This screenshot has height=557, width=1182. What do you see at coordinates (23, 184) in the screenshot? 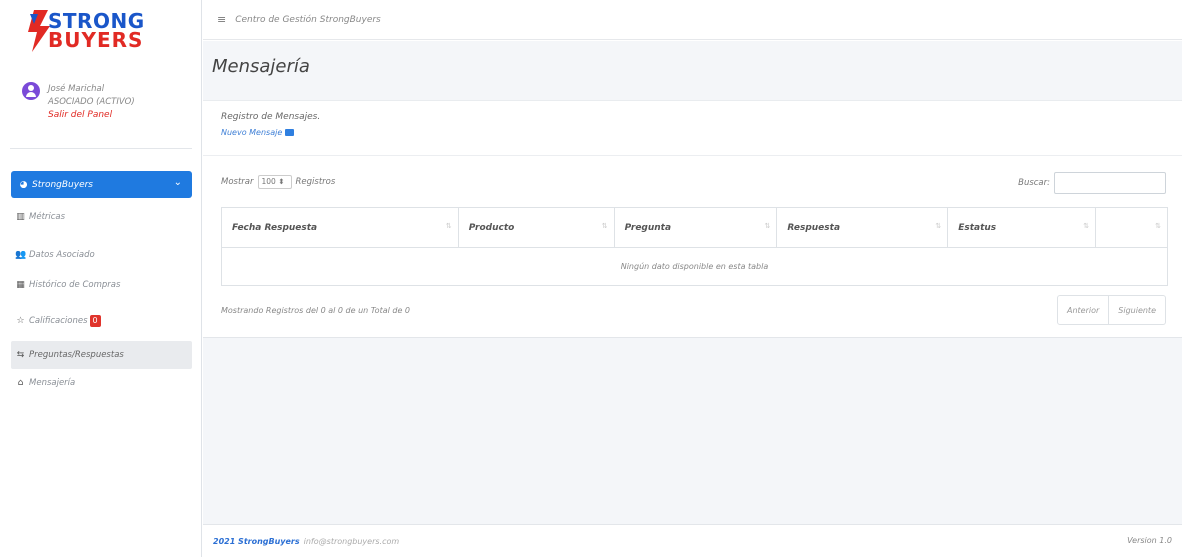
I see `gauge-icon: ◕` at bounding box center [23, 184].